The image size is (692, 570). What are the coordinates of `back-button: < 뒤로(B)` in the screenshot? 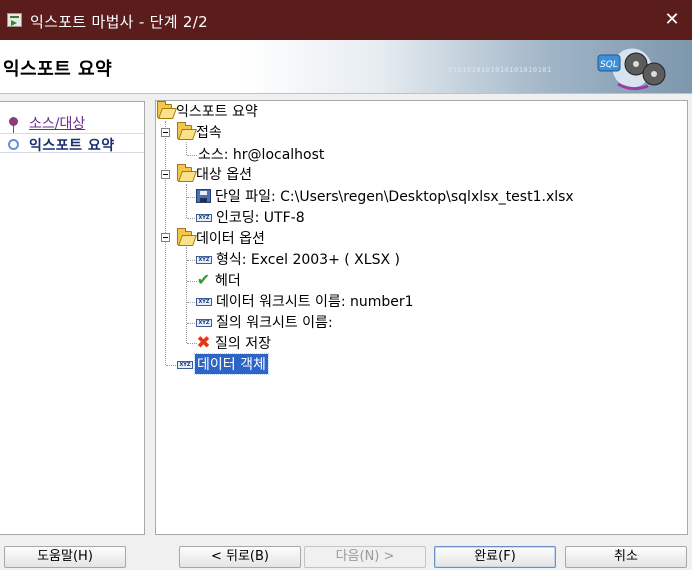 It's located at (240, 557).